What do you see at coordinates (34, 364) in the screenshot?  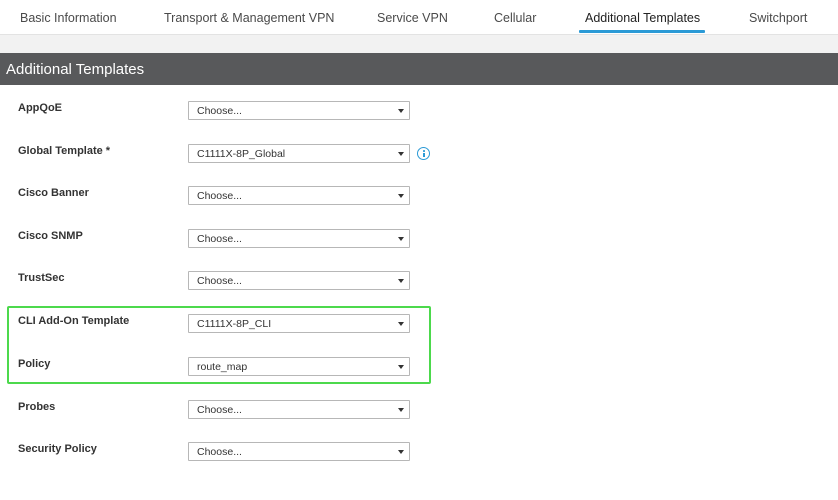 I see `policy-label: Policy` at bounding box center [34, 364].